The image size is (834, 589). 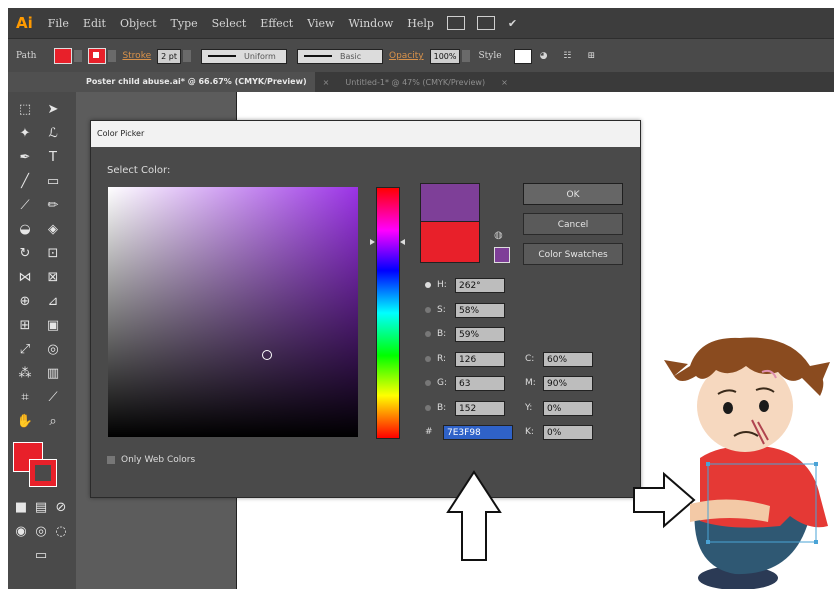 What do you see at coordinates (53, 229) in the screenshot?
I see `eraser-tool-icon: ◈` at bounding box center [53, 229].